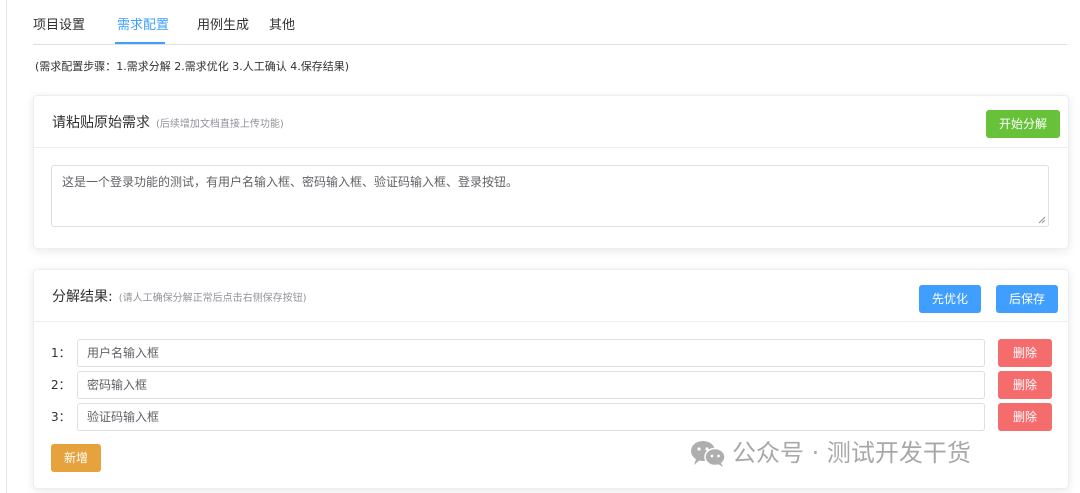 Image resolution: width=1080 pixels, height=493 pixels. I want to click on row-index: 2：, so click(61, 385).